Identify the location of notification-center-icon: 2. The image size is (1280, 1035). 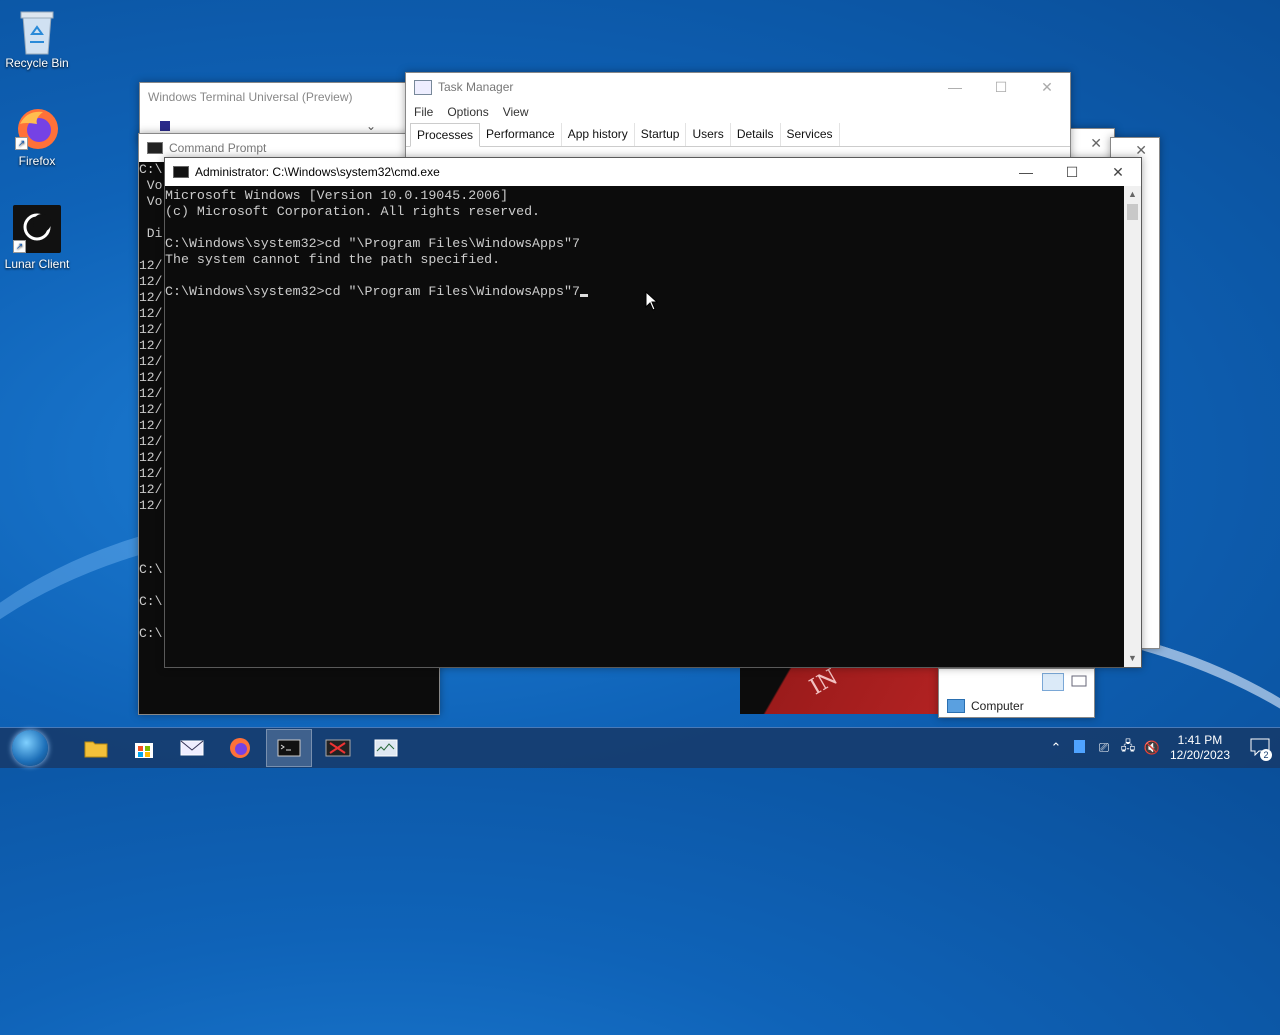
(1260, 749).